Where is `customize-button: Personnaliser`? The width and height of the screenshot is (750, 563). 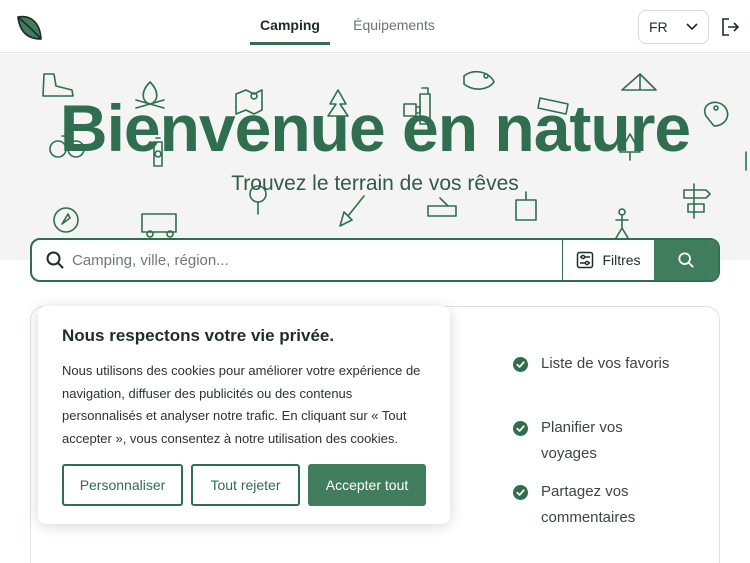
customize-button: Personnaliser is located at coordinates (122, 485).